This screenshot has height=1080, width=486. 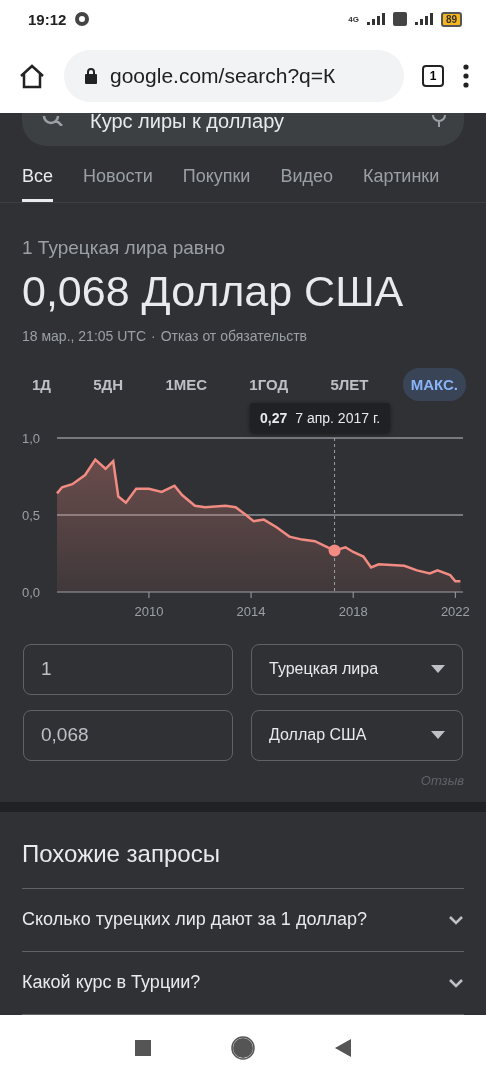 What do you see at coordinates (188, 123) in the screenshot?
I see `search-query: Курс лиры к доллару` at bounding box center [188, 123].